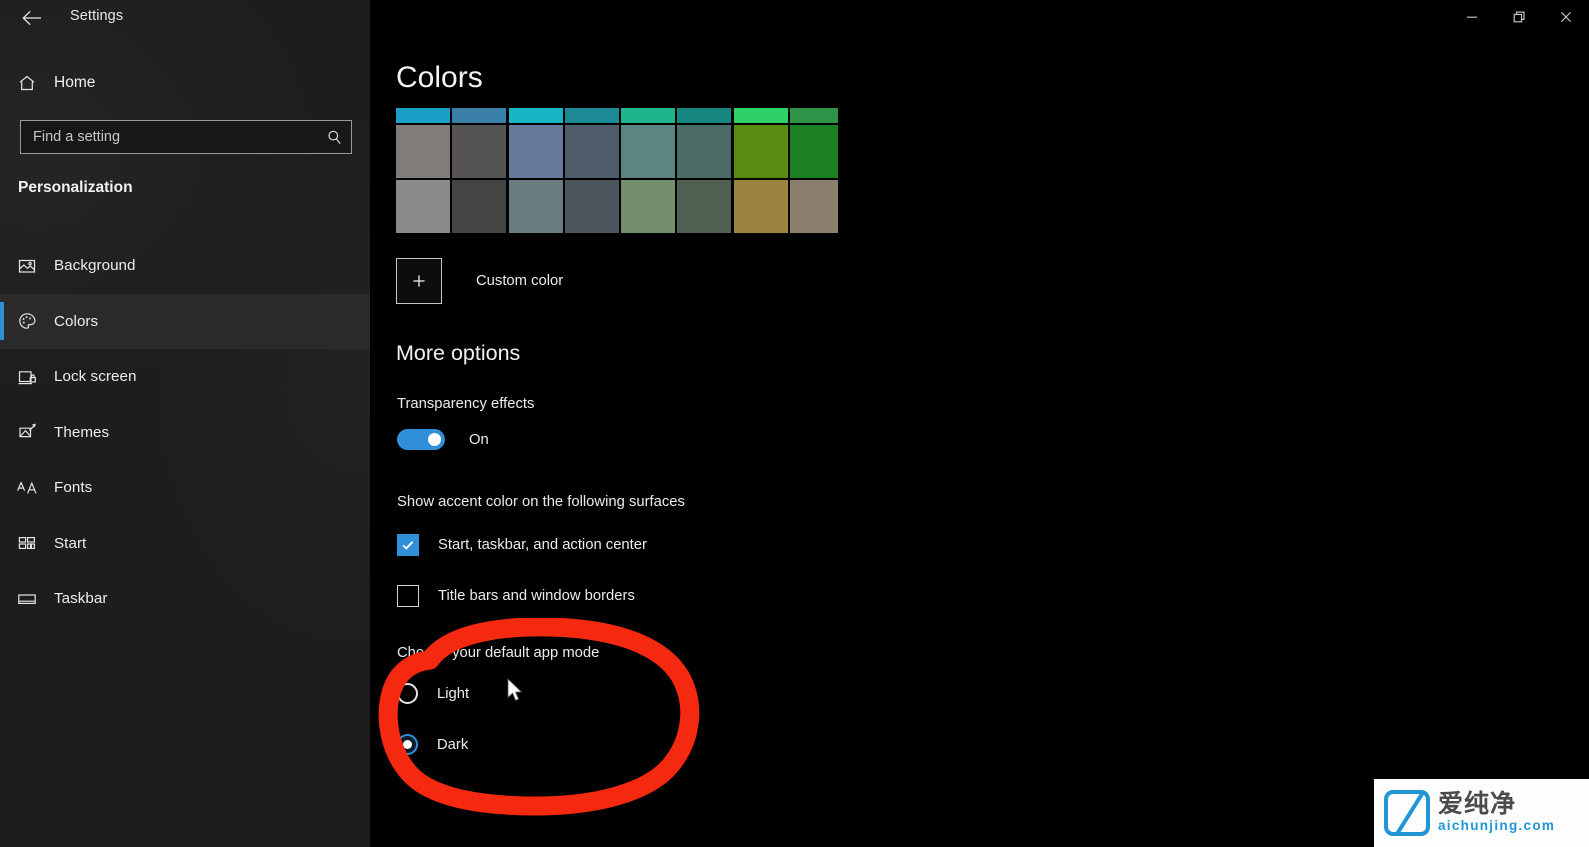  What do you see at coordinates (439, 77) in the screenshot?
I see `page-title: Colors` at bounding box center [439, 77].